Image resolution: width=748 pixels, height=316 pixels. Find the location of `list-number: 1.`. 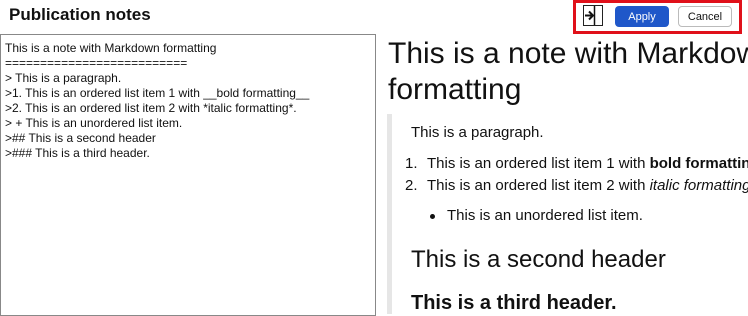

list-number: 1. is located at coordinates (411, 163).